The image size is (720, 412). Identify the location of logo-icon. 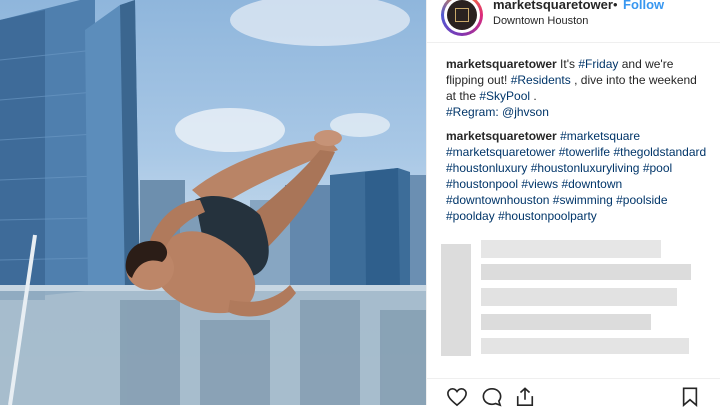
(462, 15).